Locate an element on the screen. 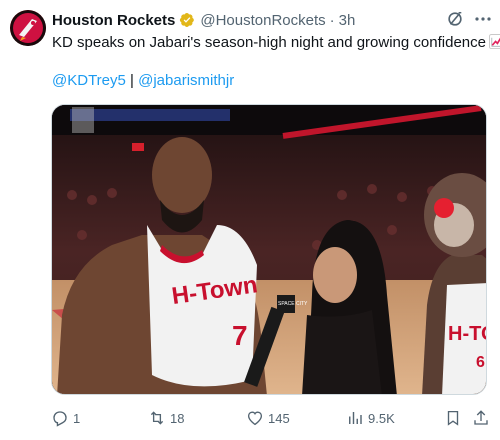  more-options-icon is located at coordinates (483, 19).